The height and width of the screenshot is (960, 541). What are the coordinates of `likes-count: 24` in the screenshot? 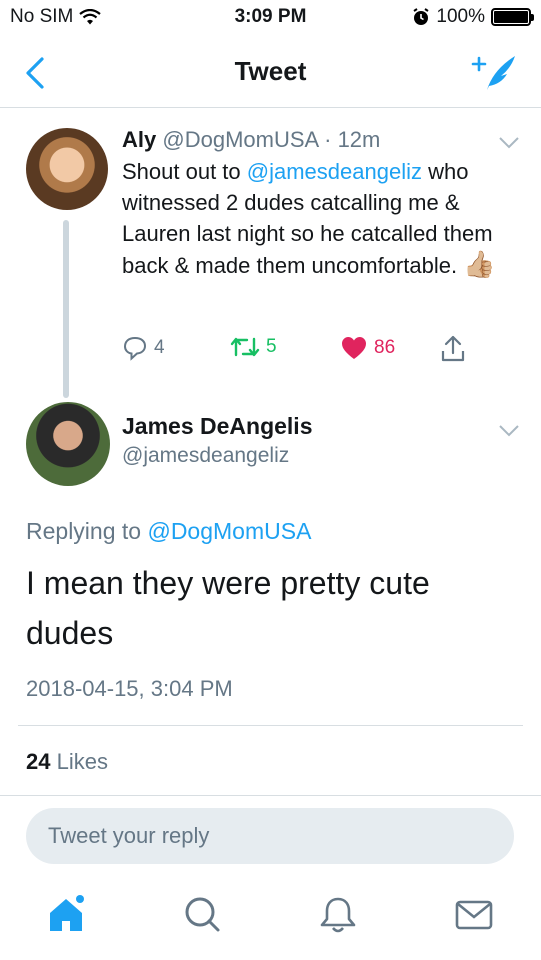 It's located at (38, 761).